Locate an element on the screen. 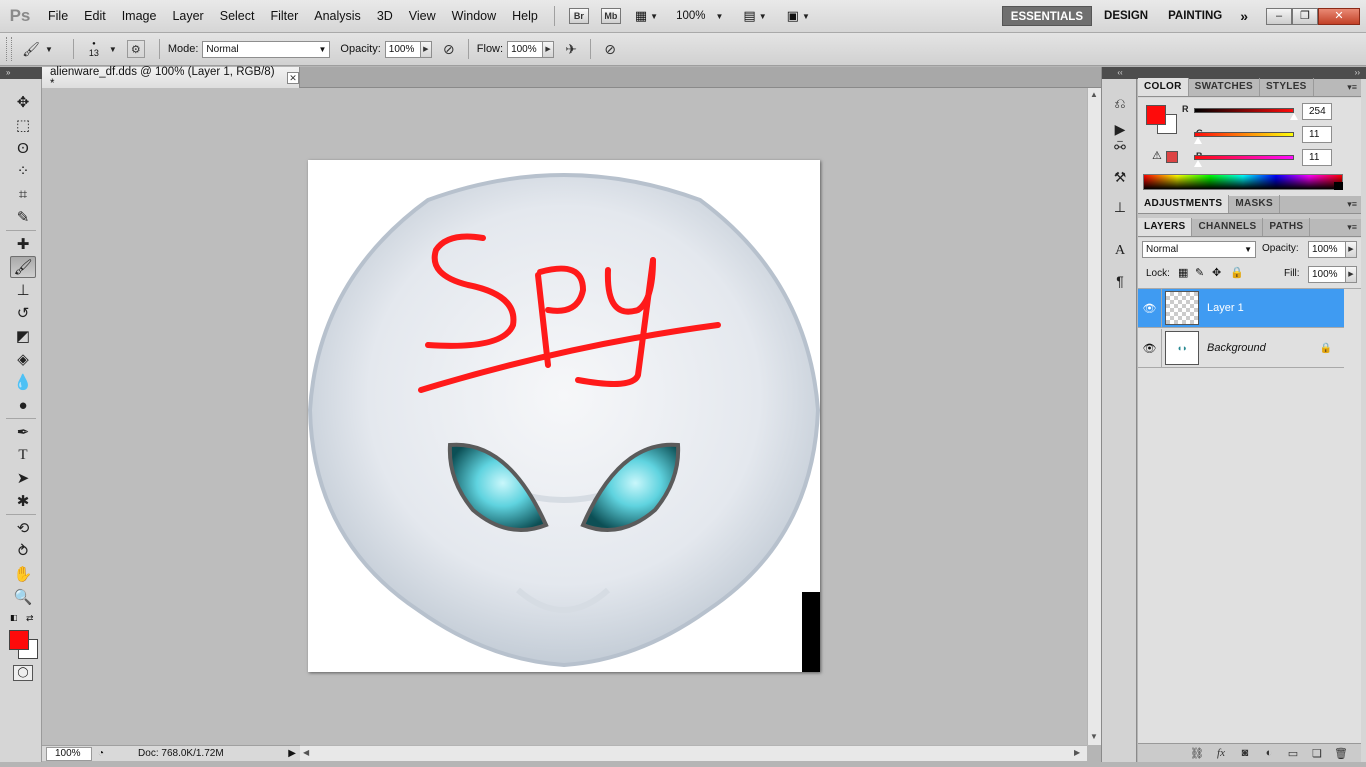 The image size is (1366, 767). tab-color: COLOR is located at coordinates (1163, 87).